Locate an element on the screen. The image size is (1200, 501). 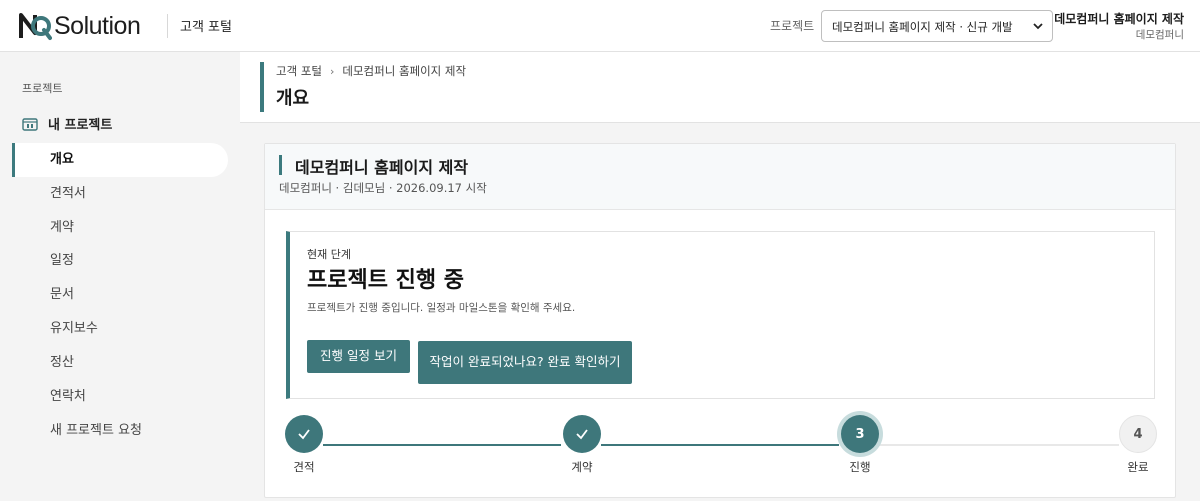
sidebar-group-my-projects: 내 프로젝트 is located at coordinates (67, 123).